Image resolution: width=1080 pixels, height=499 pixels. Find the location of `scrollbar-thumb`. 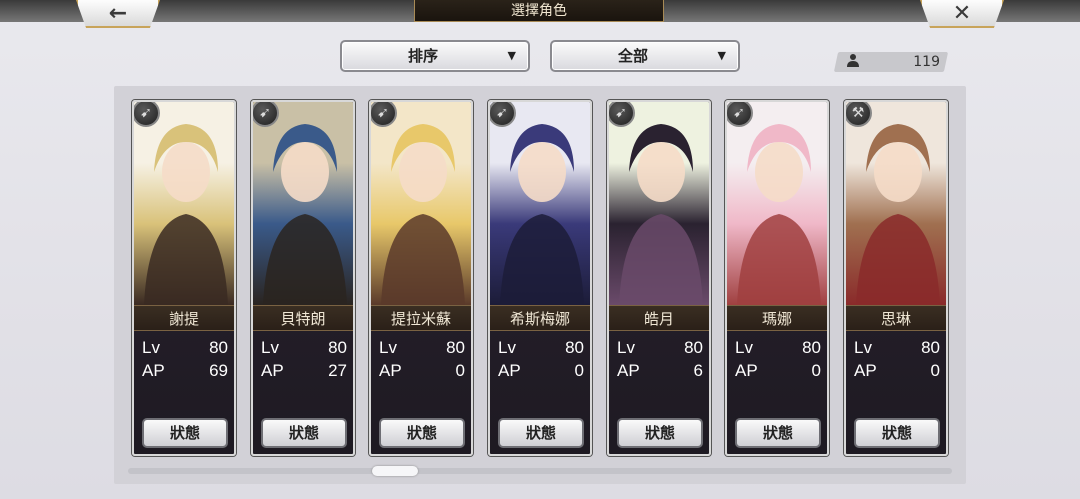

scrollbar-thumb is located at coordinates (395, 471).